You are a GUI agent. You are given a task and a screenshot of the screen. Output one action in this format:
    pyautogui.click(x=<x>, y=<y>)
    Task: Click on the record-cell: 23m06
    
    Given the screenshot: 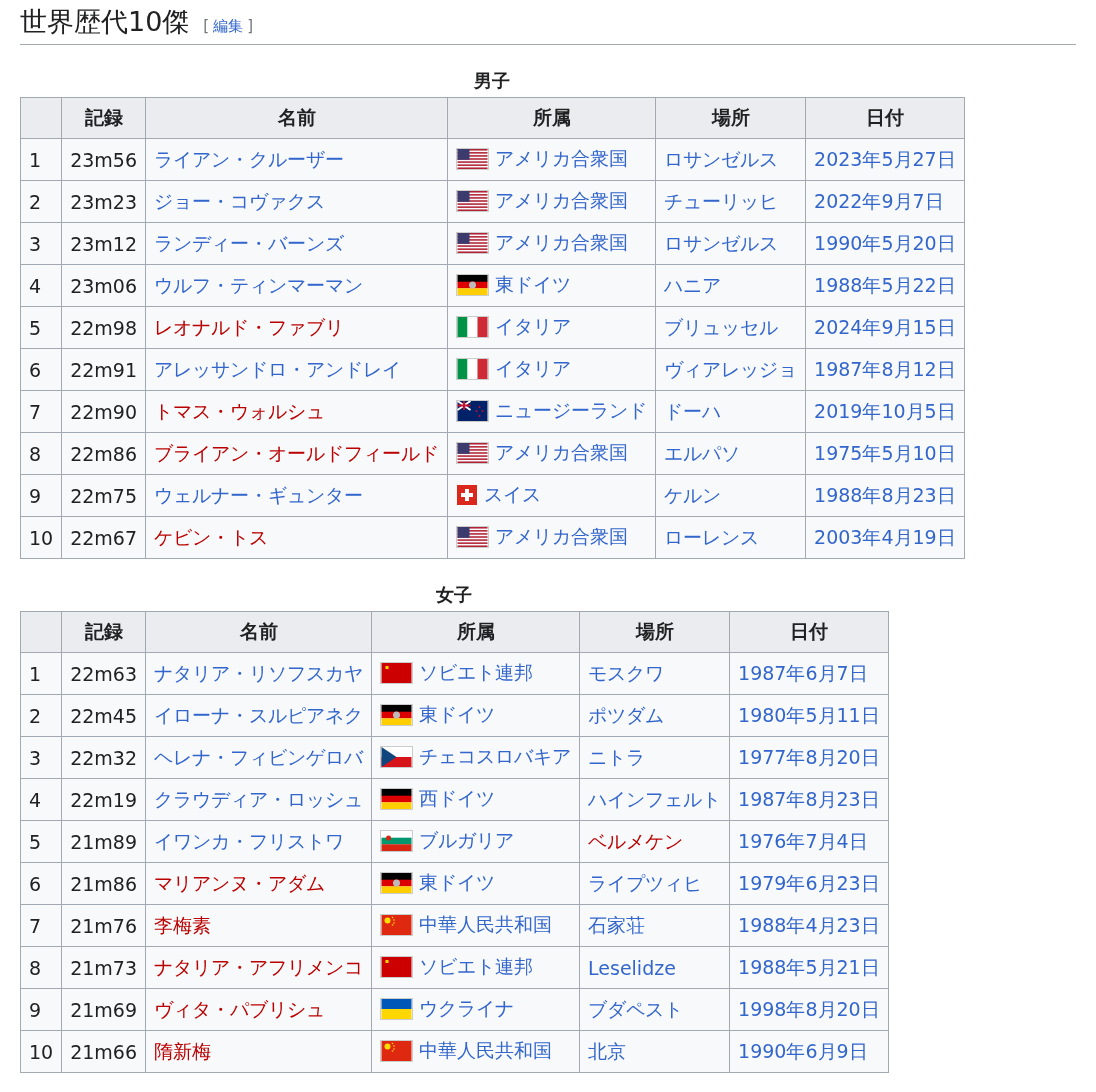 What is the action you would take?
    pyautogui.click(x=103, y=285)
    